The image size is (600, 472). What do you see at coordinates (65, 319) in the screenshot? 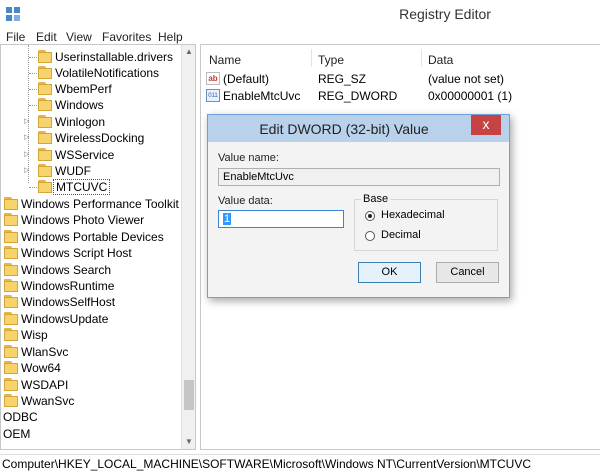
I see `tree-item-label: WindowsUpdate` at bounding box center [65, 319].